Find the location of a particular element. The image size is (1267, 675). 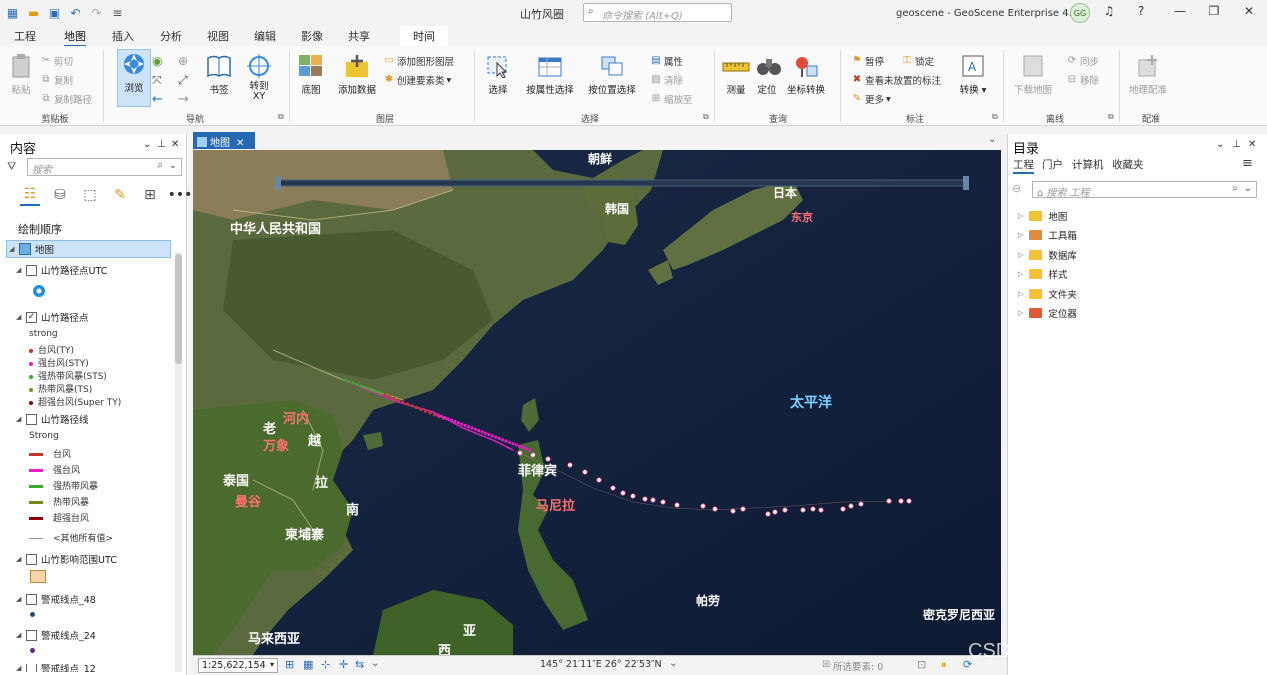

pause-drawing-icon: ⏸ is located at coordinates (944, 665).